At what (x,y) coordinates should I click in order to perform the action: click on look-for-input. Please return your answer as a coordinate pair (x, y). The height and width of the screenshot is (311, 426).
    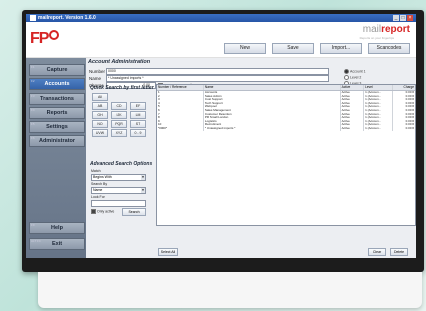
    Looking at the image, I should click on (118, 203).